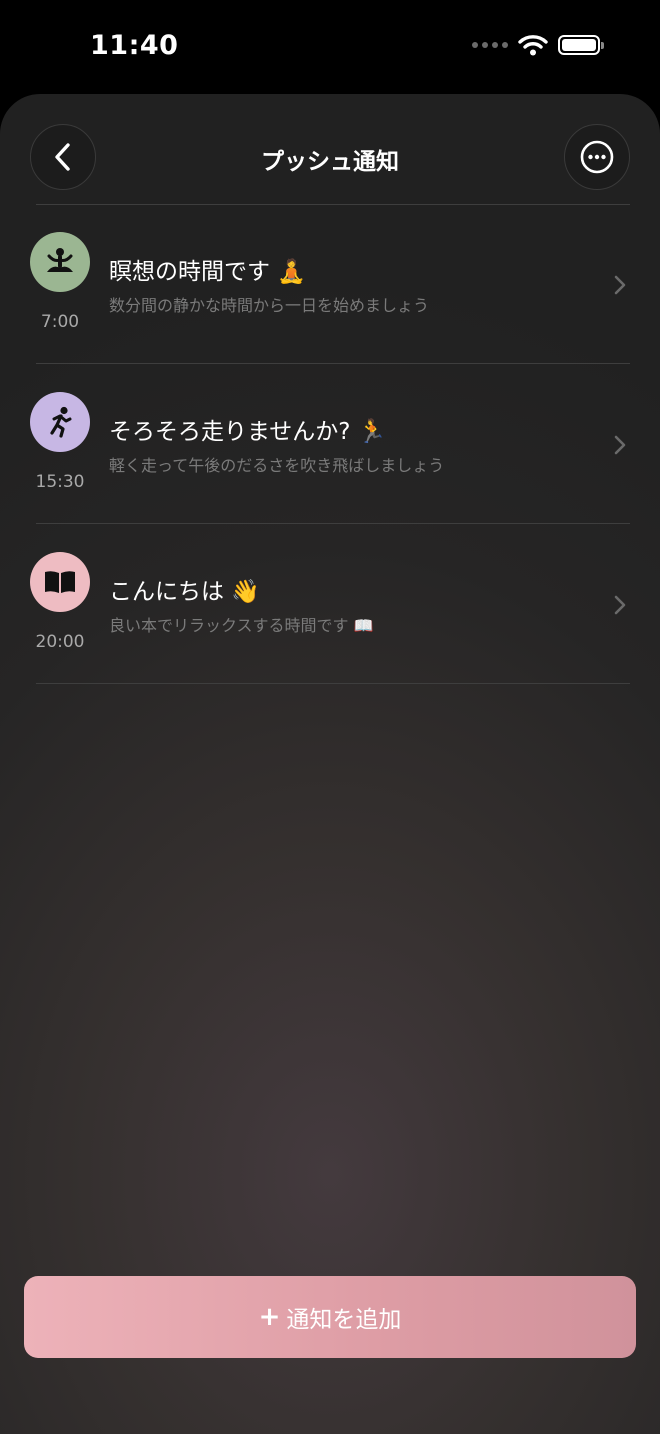 Image resolution: width=660 pixels, height=1434 pixels. Describe the element at coordinates (248, 432) in the screenshot. I see `notification-title: そろそろ走りませんか? 🏃` at that location.